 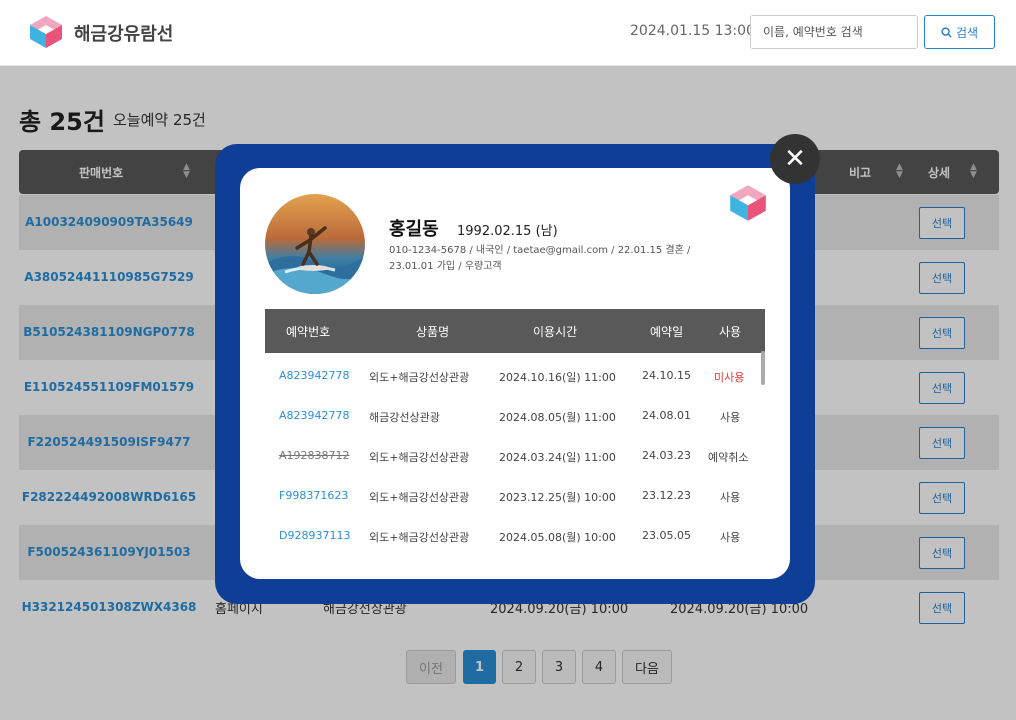 I want to click on time-cell: 2024.03.24(일) 11:00, so click(x=557, y=457).